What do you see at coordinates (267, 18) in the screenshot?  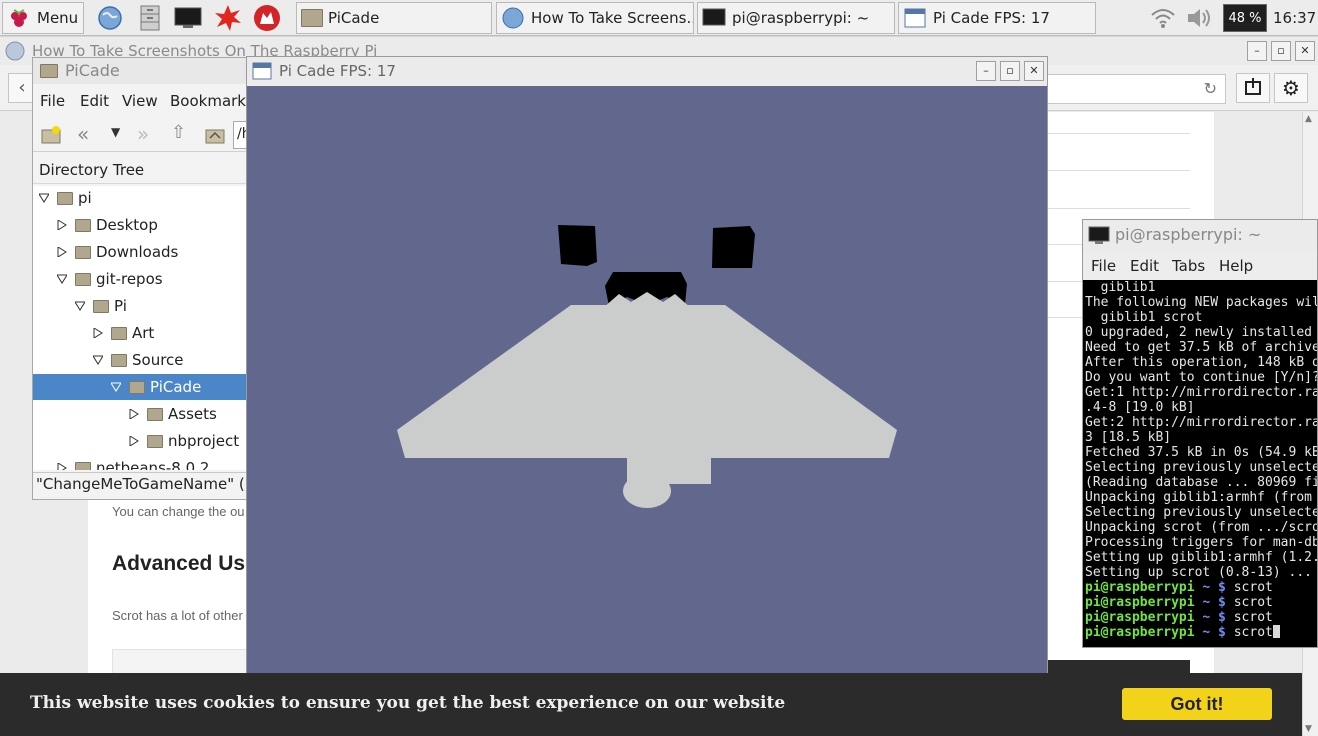 I see `wolfram-launcher` at bounding box center [267, 18].